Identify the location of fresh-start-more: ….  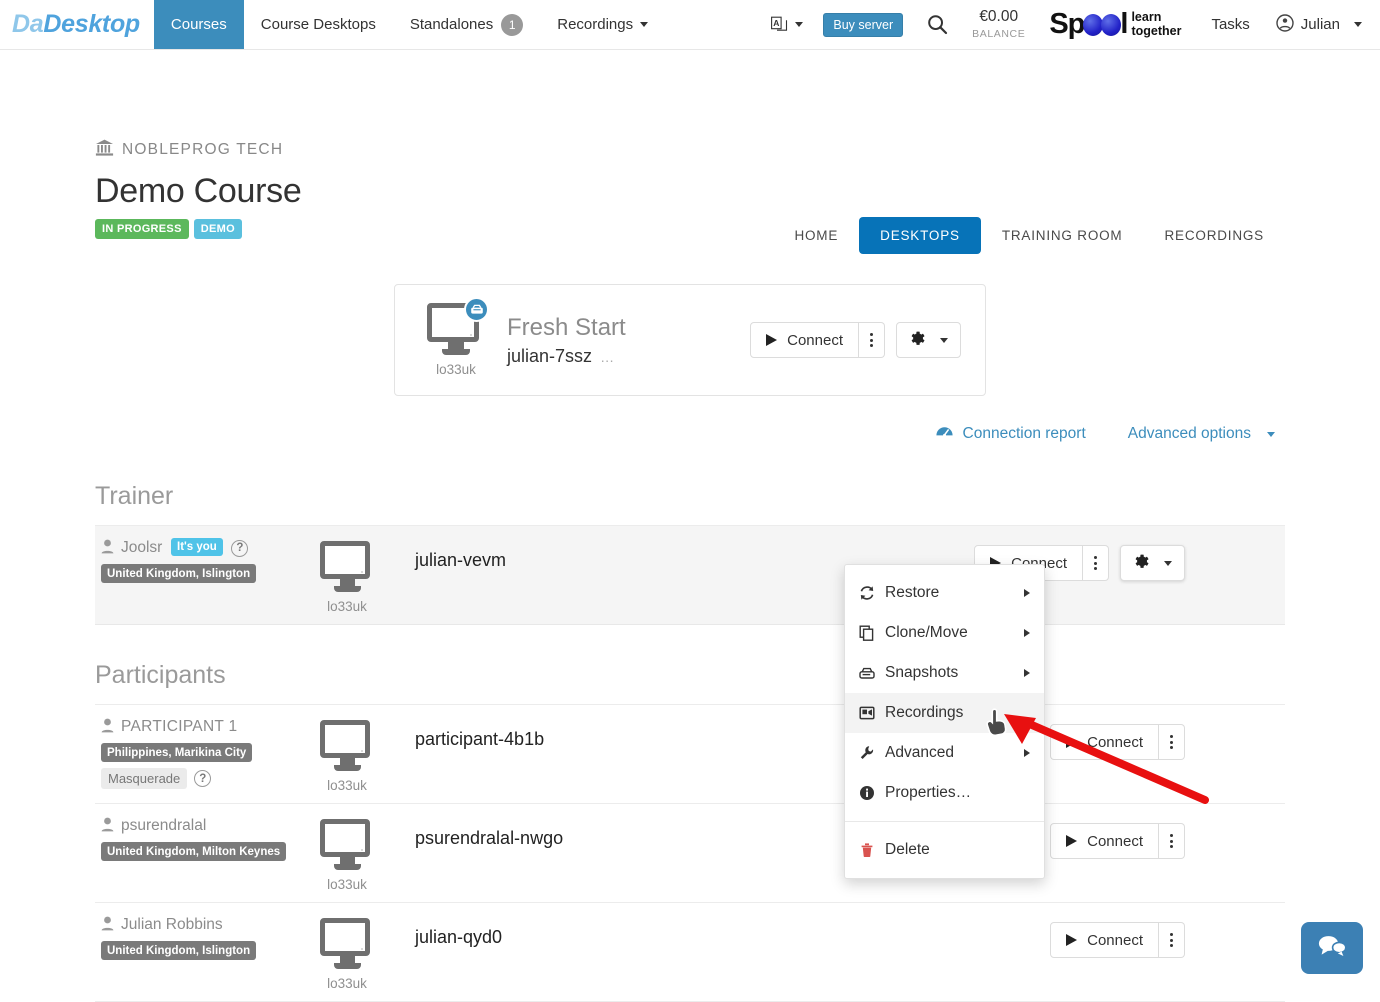
(607, 357).